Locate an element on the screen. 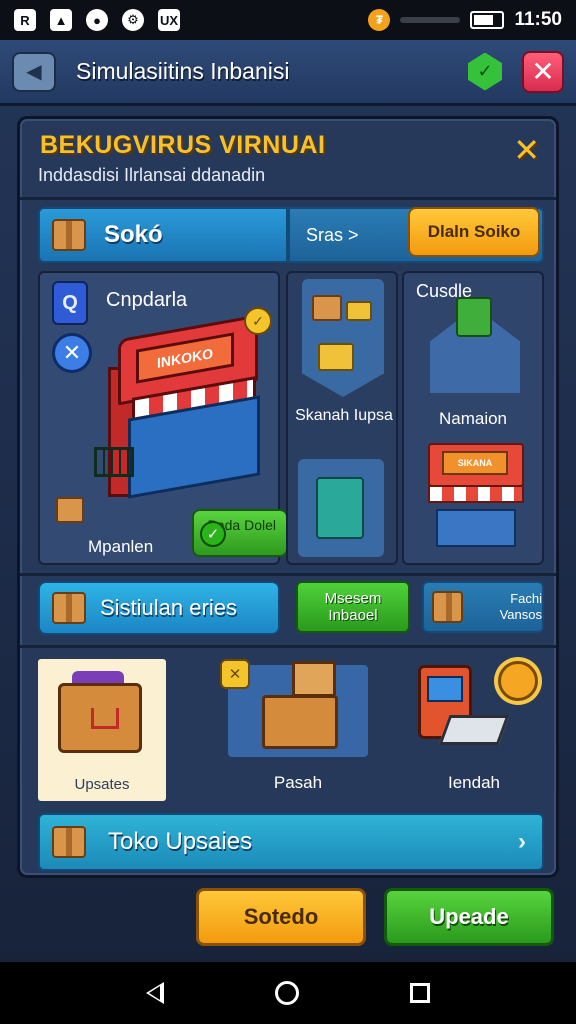 The width and height of the screenshot is (576, 1024). supply-label: Skanah Iupsa is located at coordinates (344, 415).